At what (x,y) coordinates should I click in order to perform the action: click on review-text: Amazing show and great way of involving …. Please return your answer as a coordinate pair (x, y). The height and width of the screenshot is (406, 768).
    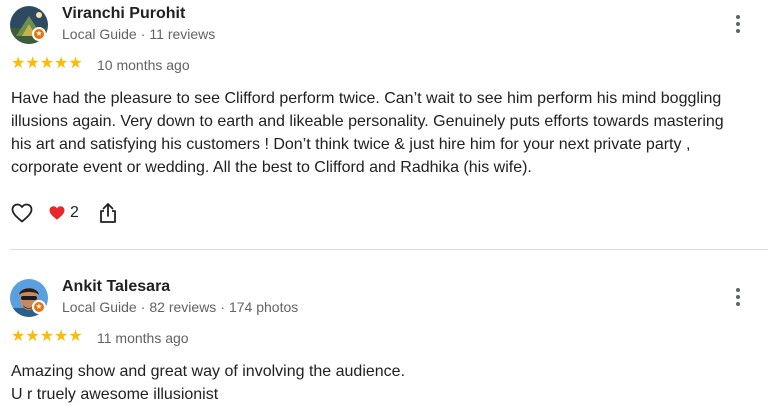
    Looking at the image, I should click on (208, 383).